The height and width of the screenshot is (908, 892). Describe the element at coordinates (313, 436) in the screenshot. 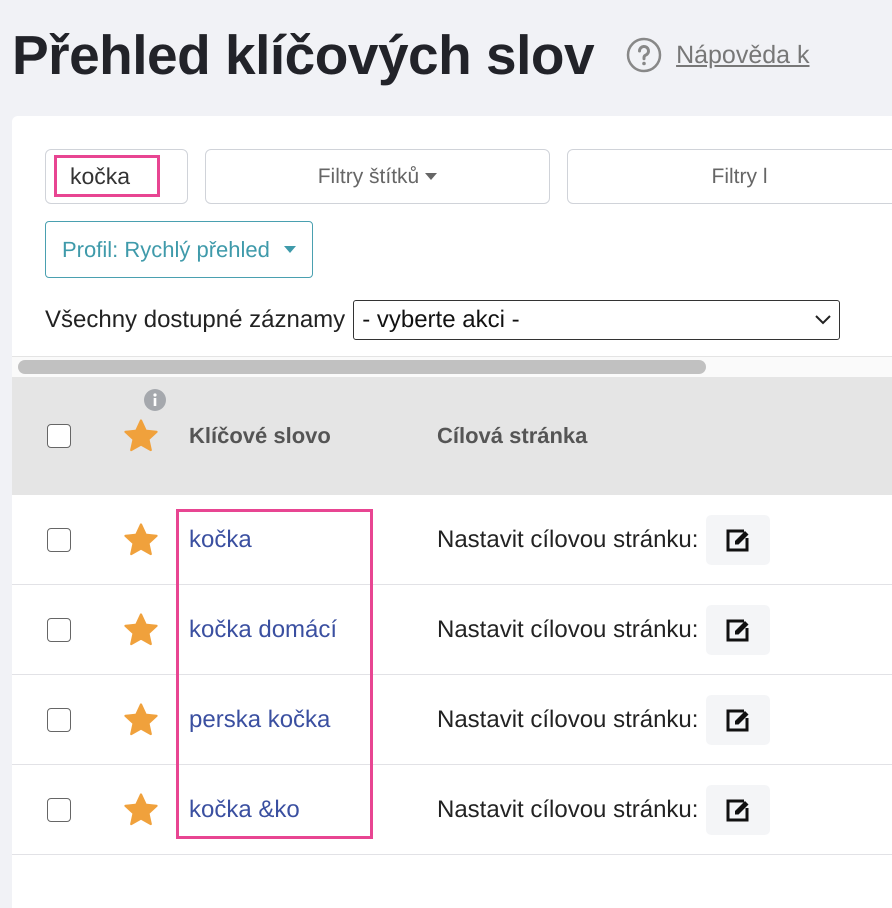

I see `column-header: Klíčové slovo` at that location.